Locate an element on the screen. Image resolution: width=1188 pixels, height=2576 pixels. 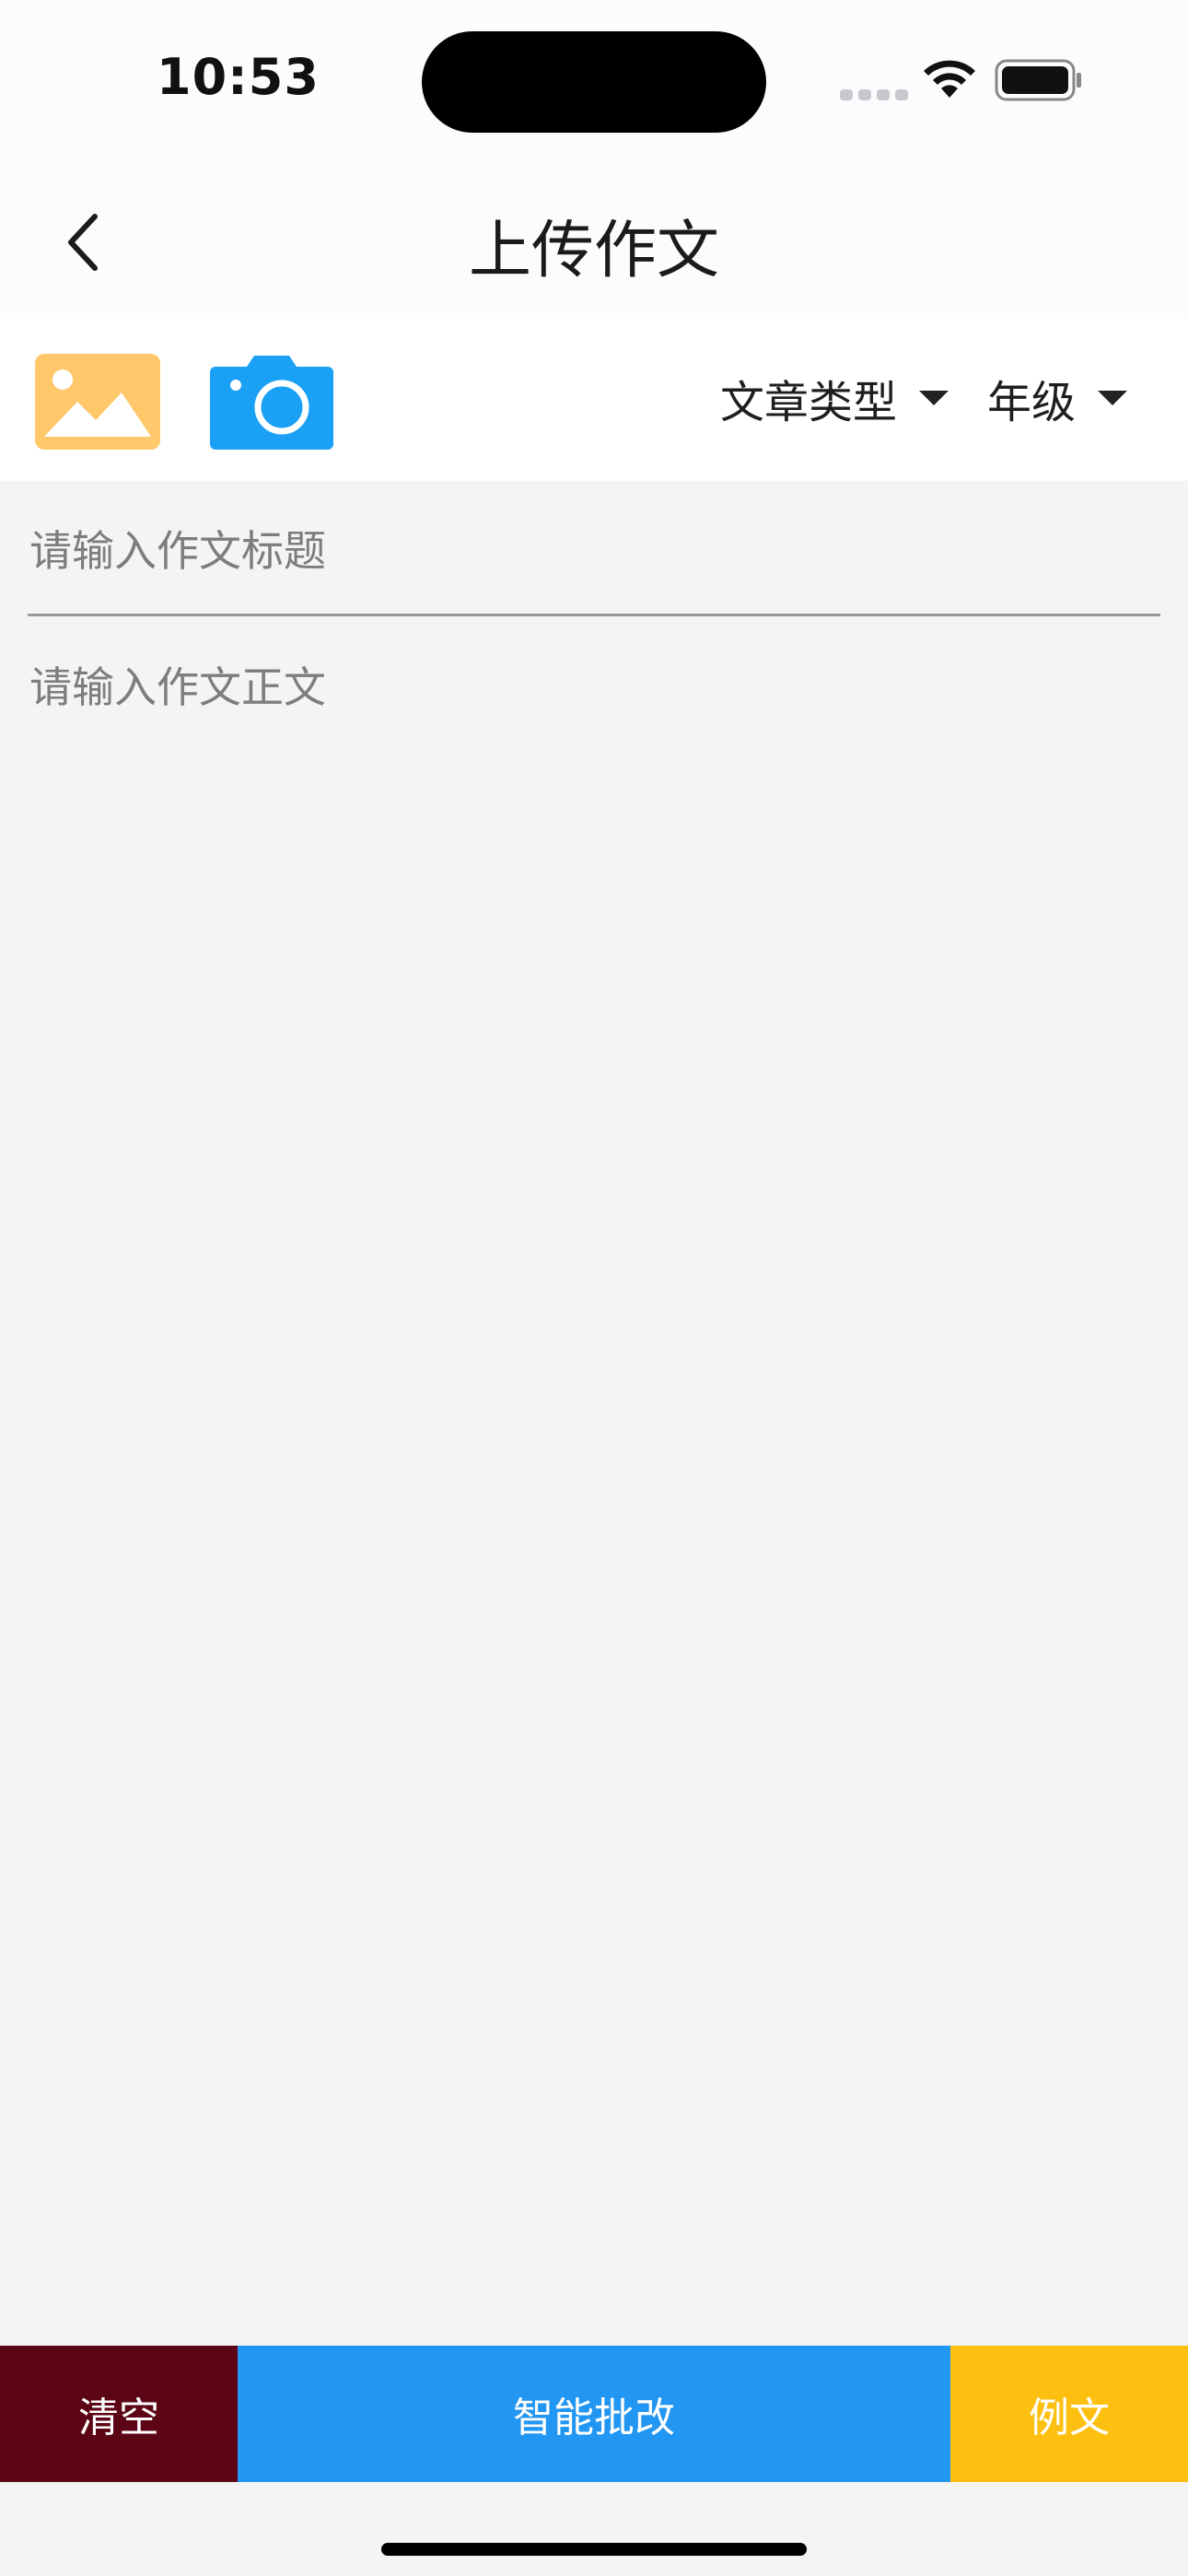
title-divider is located at coordinates (594, 615).